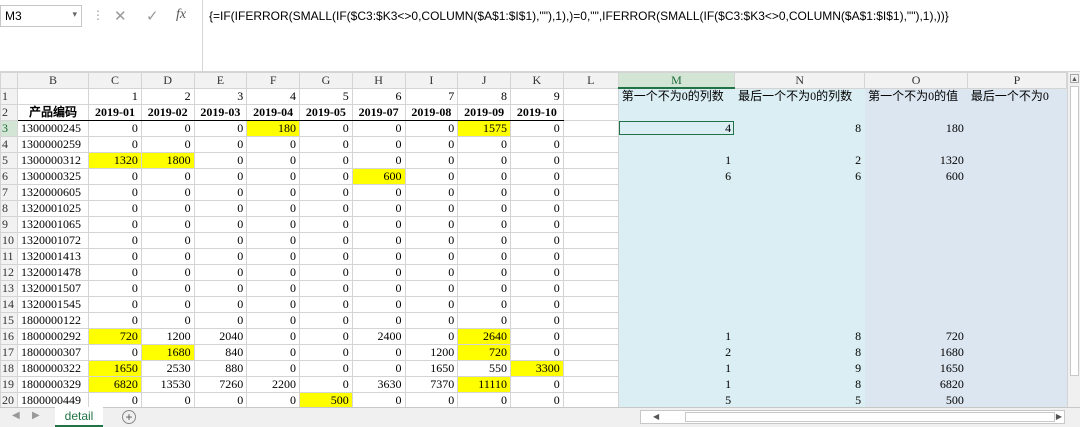 The width and height of the screenshot is (1080, 427). I want to click on cell-b: 1300000312, so click(53, 160).